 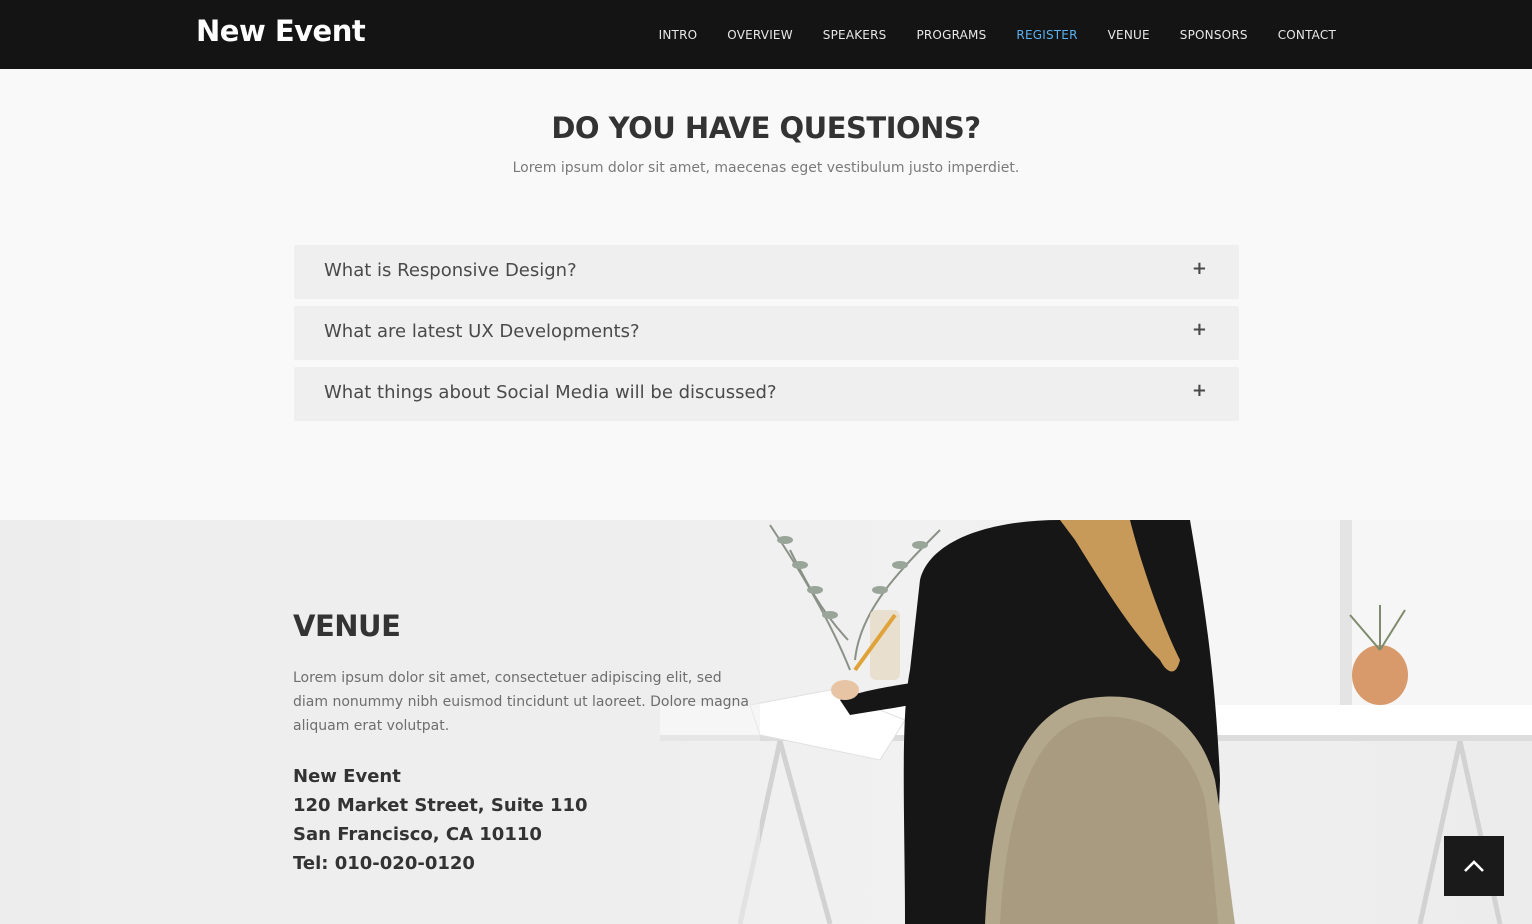 What do you see at coordinates (347, 626) in the screenshot?
I see `venue-title: VENUE` at bounding box center [347, 626].